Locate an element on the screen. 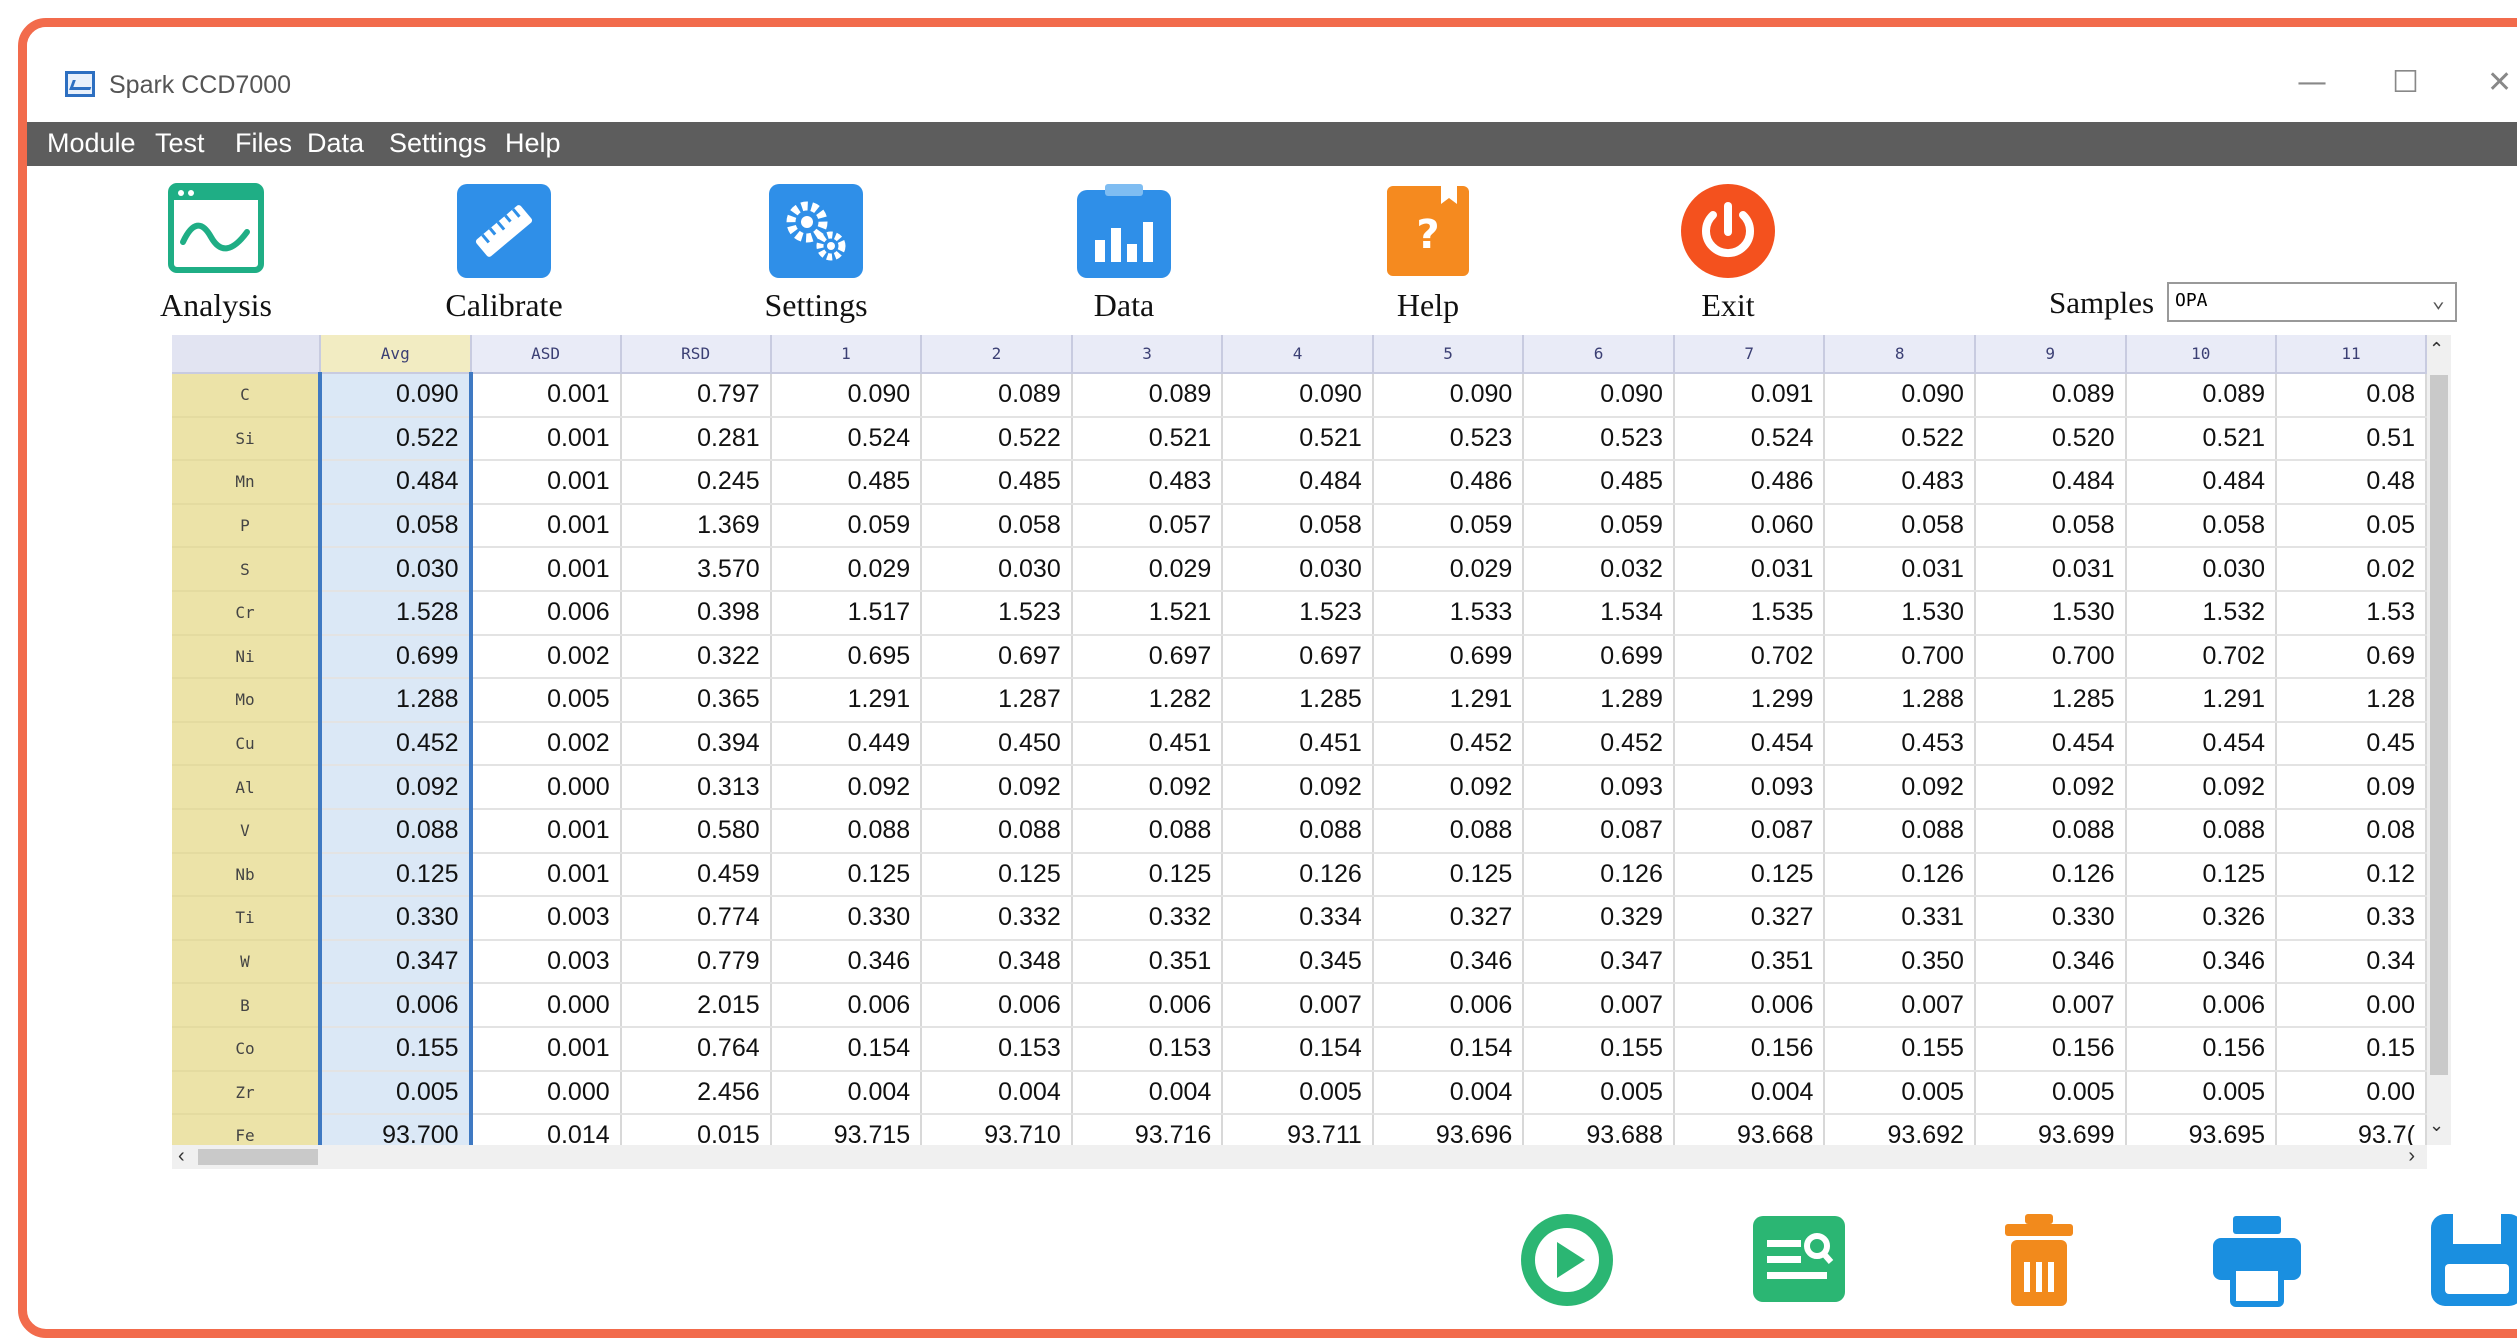  toolbar-analysis-button: Analysis is located at coordinates (216, 252).